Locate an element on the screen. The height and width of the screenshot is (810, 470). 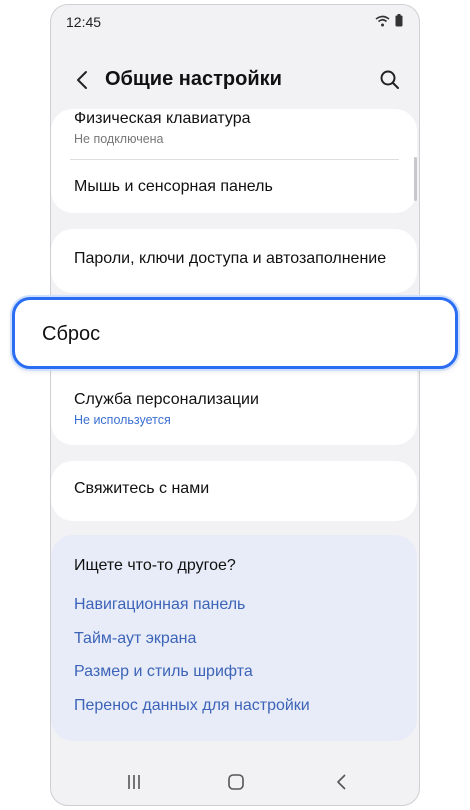
settings-card-passwords: Пароли, ключи доступа и автозаполнение is located at coordinates (234, 261).